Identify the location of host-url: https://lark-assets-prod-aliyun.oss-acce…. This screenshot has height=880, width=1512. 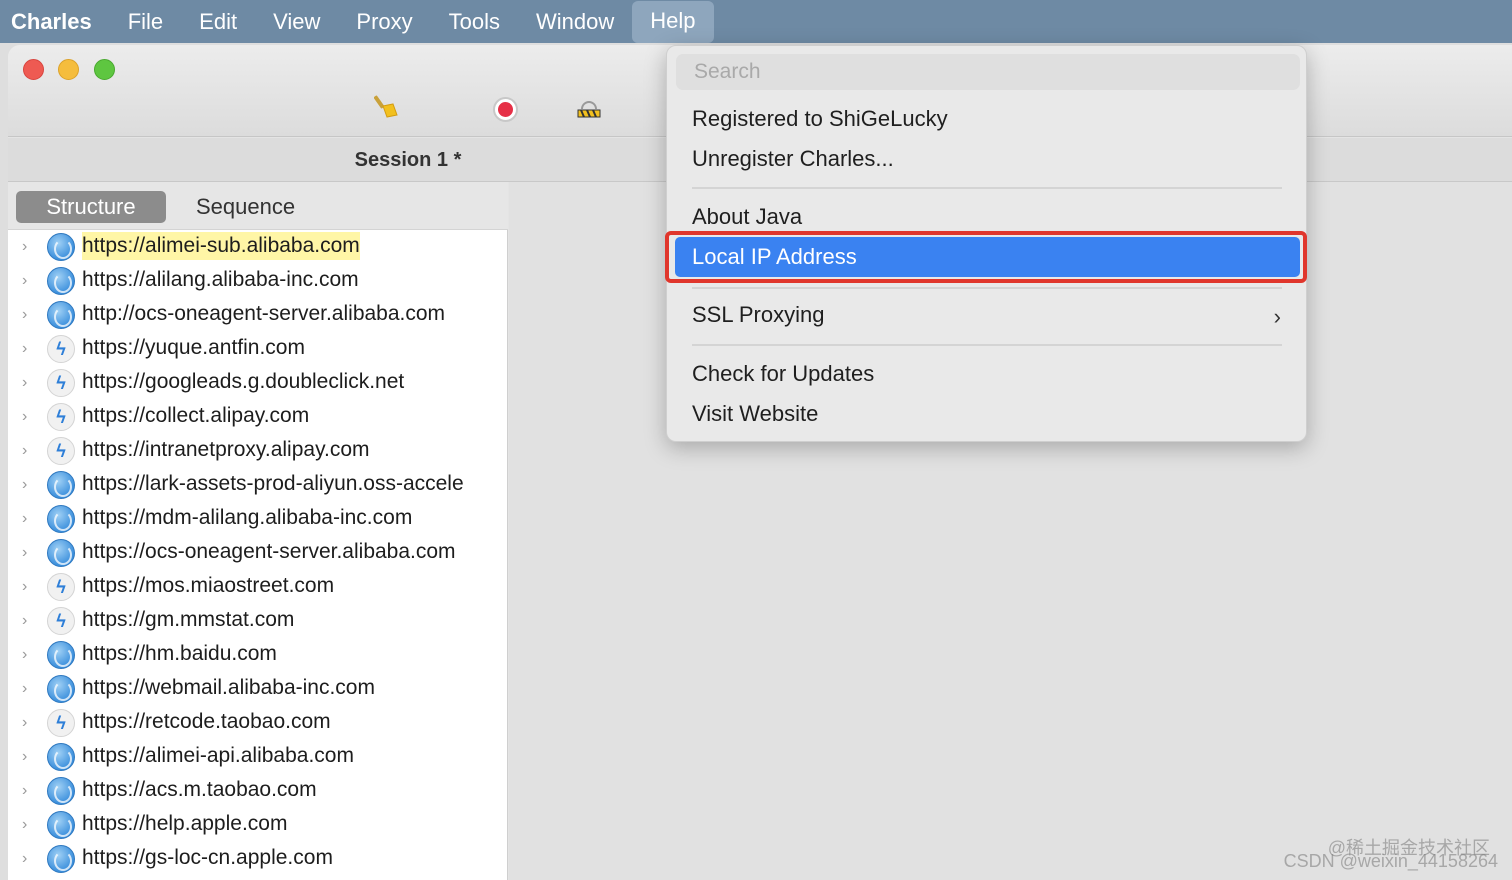
(273, 483).